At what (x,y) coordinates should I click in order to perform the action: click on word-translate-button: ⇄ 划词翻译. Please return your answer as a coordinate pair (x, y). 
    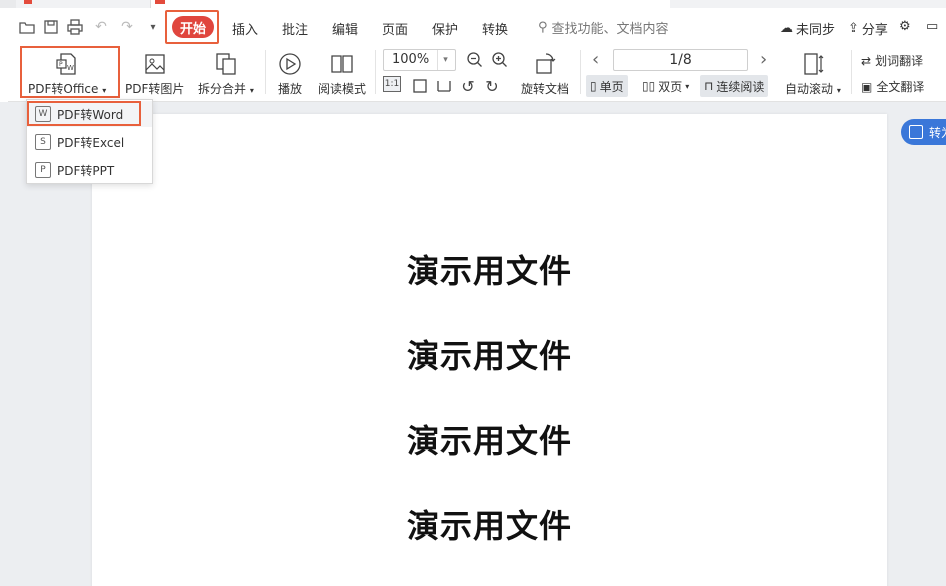
    Looking at the image, I should click on (892, 60).